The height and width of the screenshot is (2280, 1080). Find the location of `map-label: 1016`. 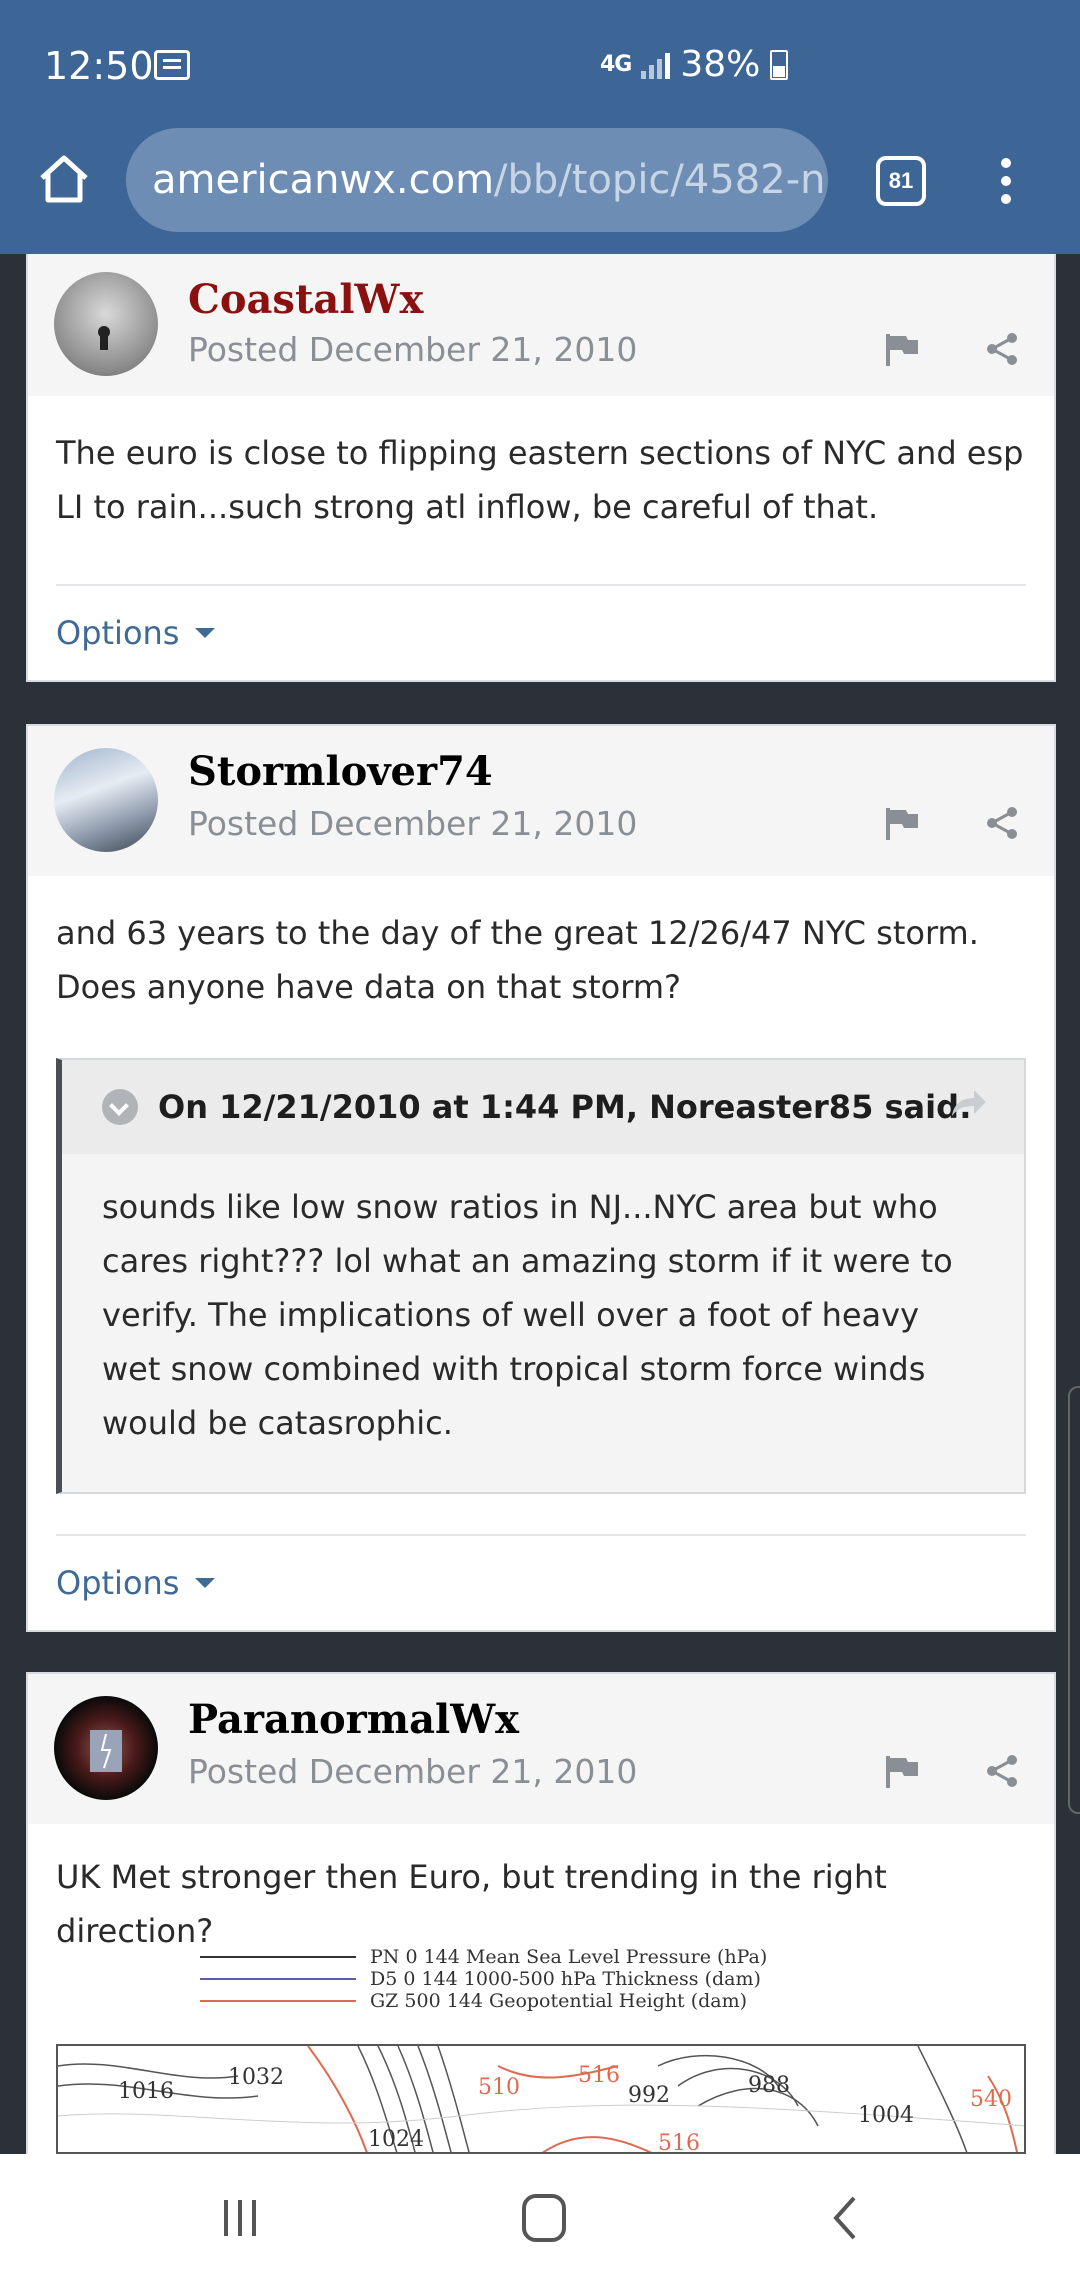

map-label: 1016 is located at coordinates (146, 2091).